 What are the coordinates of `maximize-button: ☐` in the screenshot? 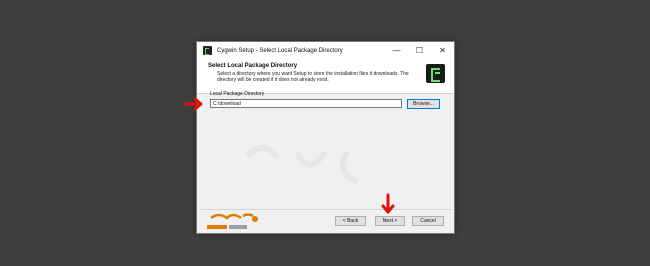 It's located at (419, 50).